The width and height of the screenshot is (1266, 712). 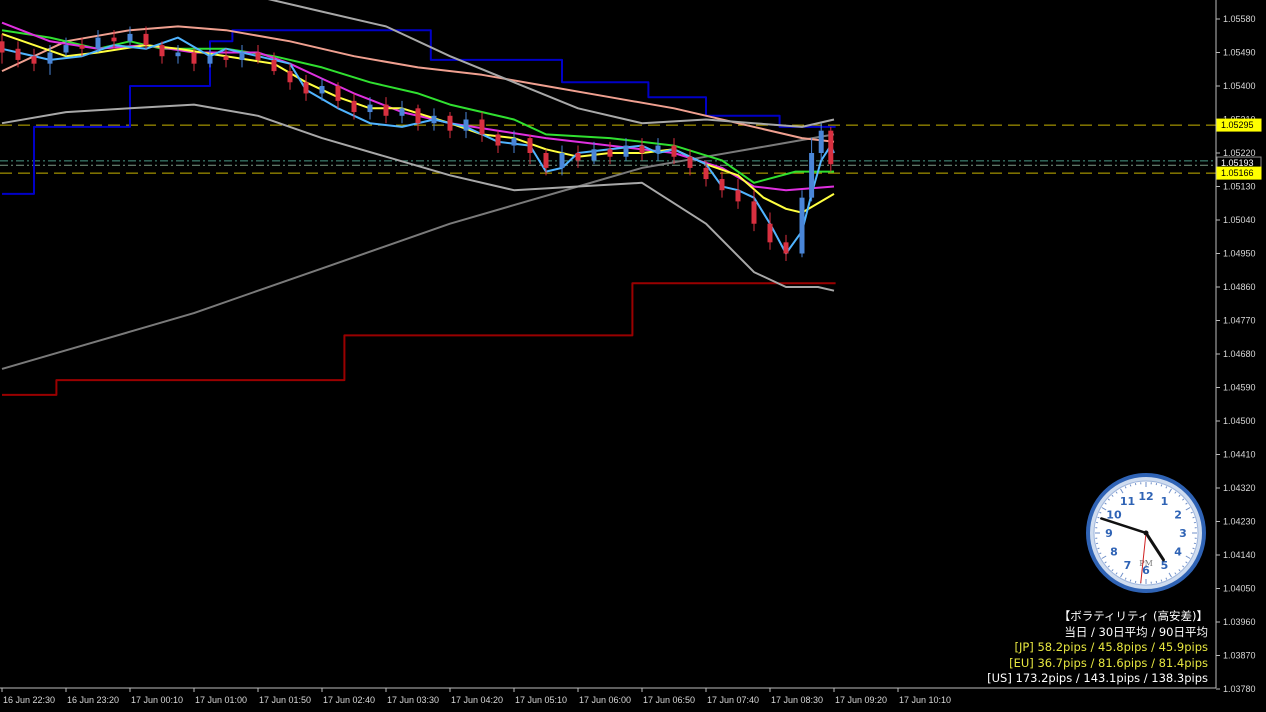 I want to click on y-tick-label: 1.04680, so click(x=1239, y=354).